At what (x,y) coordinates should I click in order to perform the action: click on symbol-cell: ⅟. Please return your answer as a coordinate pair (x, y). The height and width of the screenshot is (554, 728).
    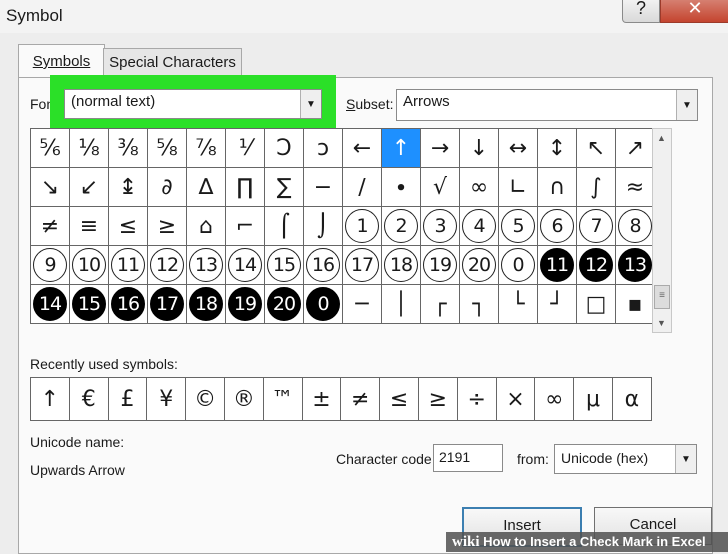
    Looking at the image, I should click on (245, 148).